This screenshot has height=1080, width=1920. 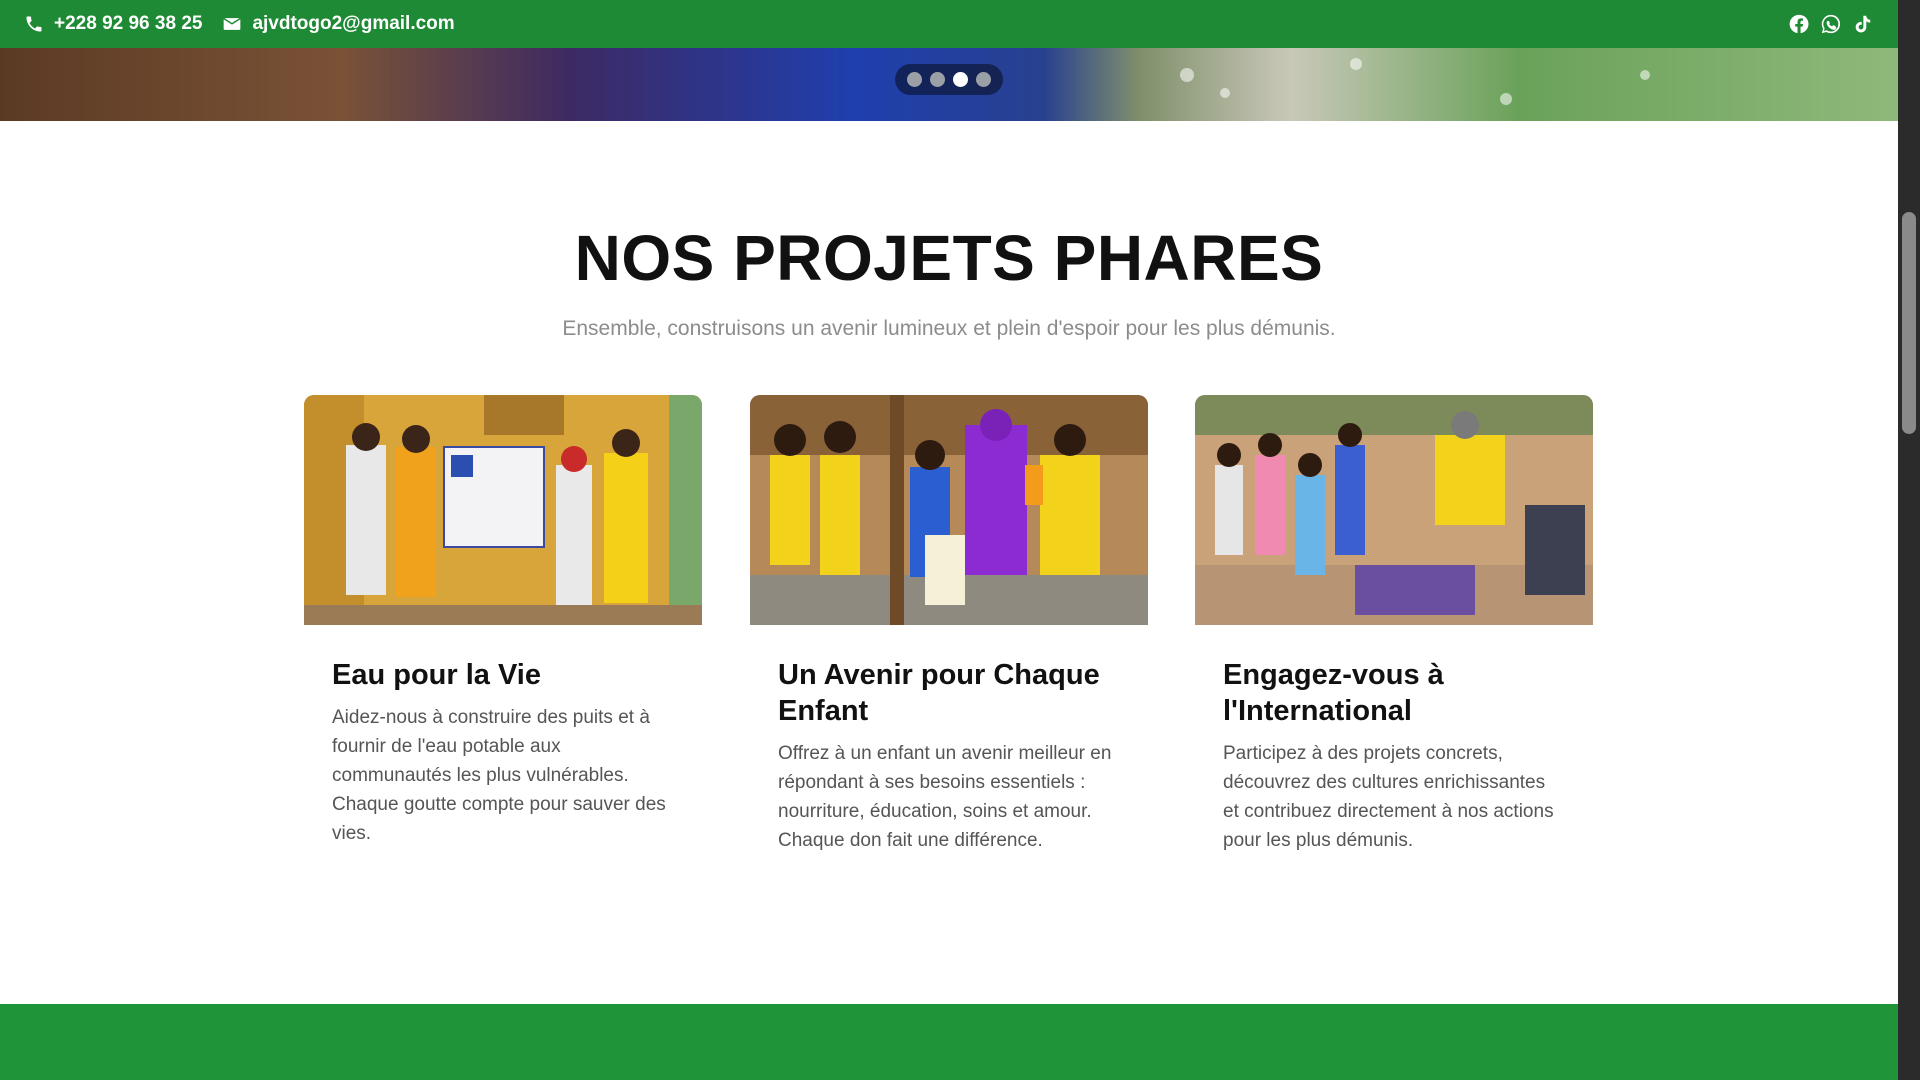 What do you see at coordinates (1909, 323) in the screenshot?
I see `scrollbar-thumb` at bounding box center [1909, 323].